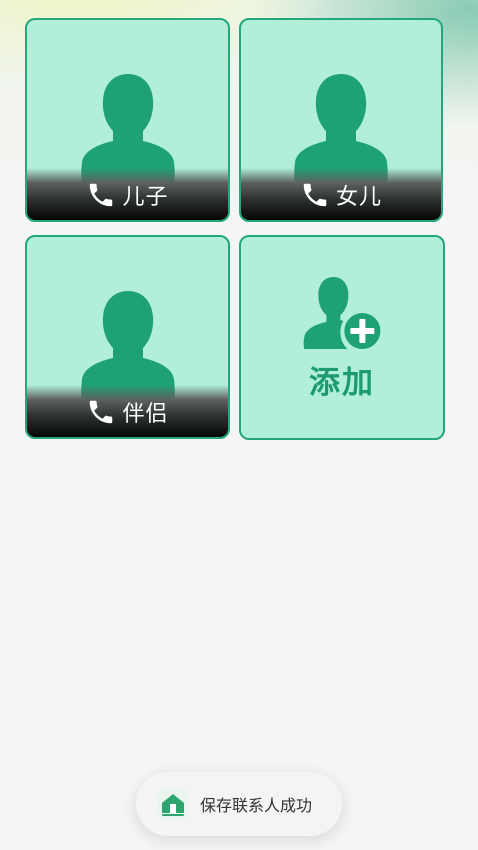  What do you see at coordinates (145, 197) in the screenshot?
I see `contact-label: 儿子` at bounding box center [145, 197].